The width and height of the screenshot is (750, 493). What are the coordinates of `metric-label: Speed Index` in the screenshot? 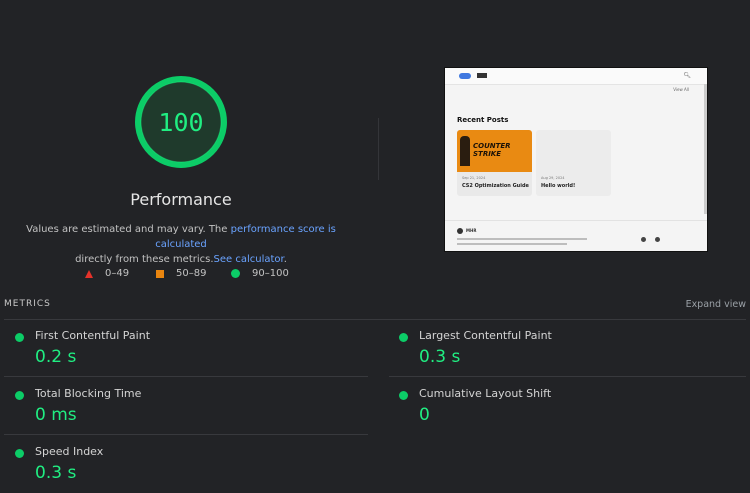 It's located at (69, 451).